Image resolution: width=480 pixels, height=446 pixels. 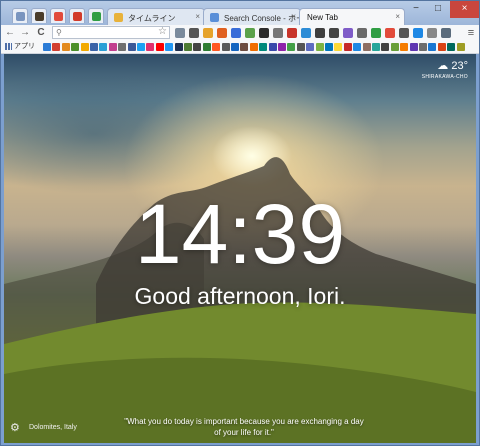 What do you see at coordinates (53, 427) in the screenshot?
I see `photo-location: Dolomites, Italy` at bounding box center [53, 427].